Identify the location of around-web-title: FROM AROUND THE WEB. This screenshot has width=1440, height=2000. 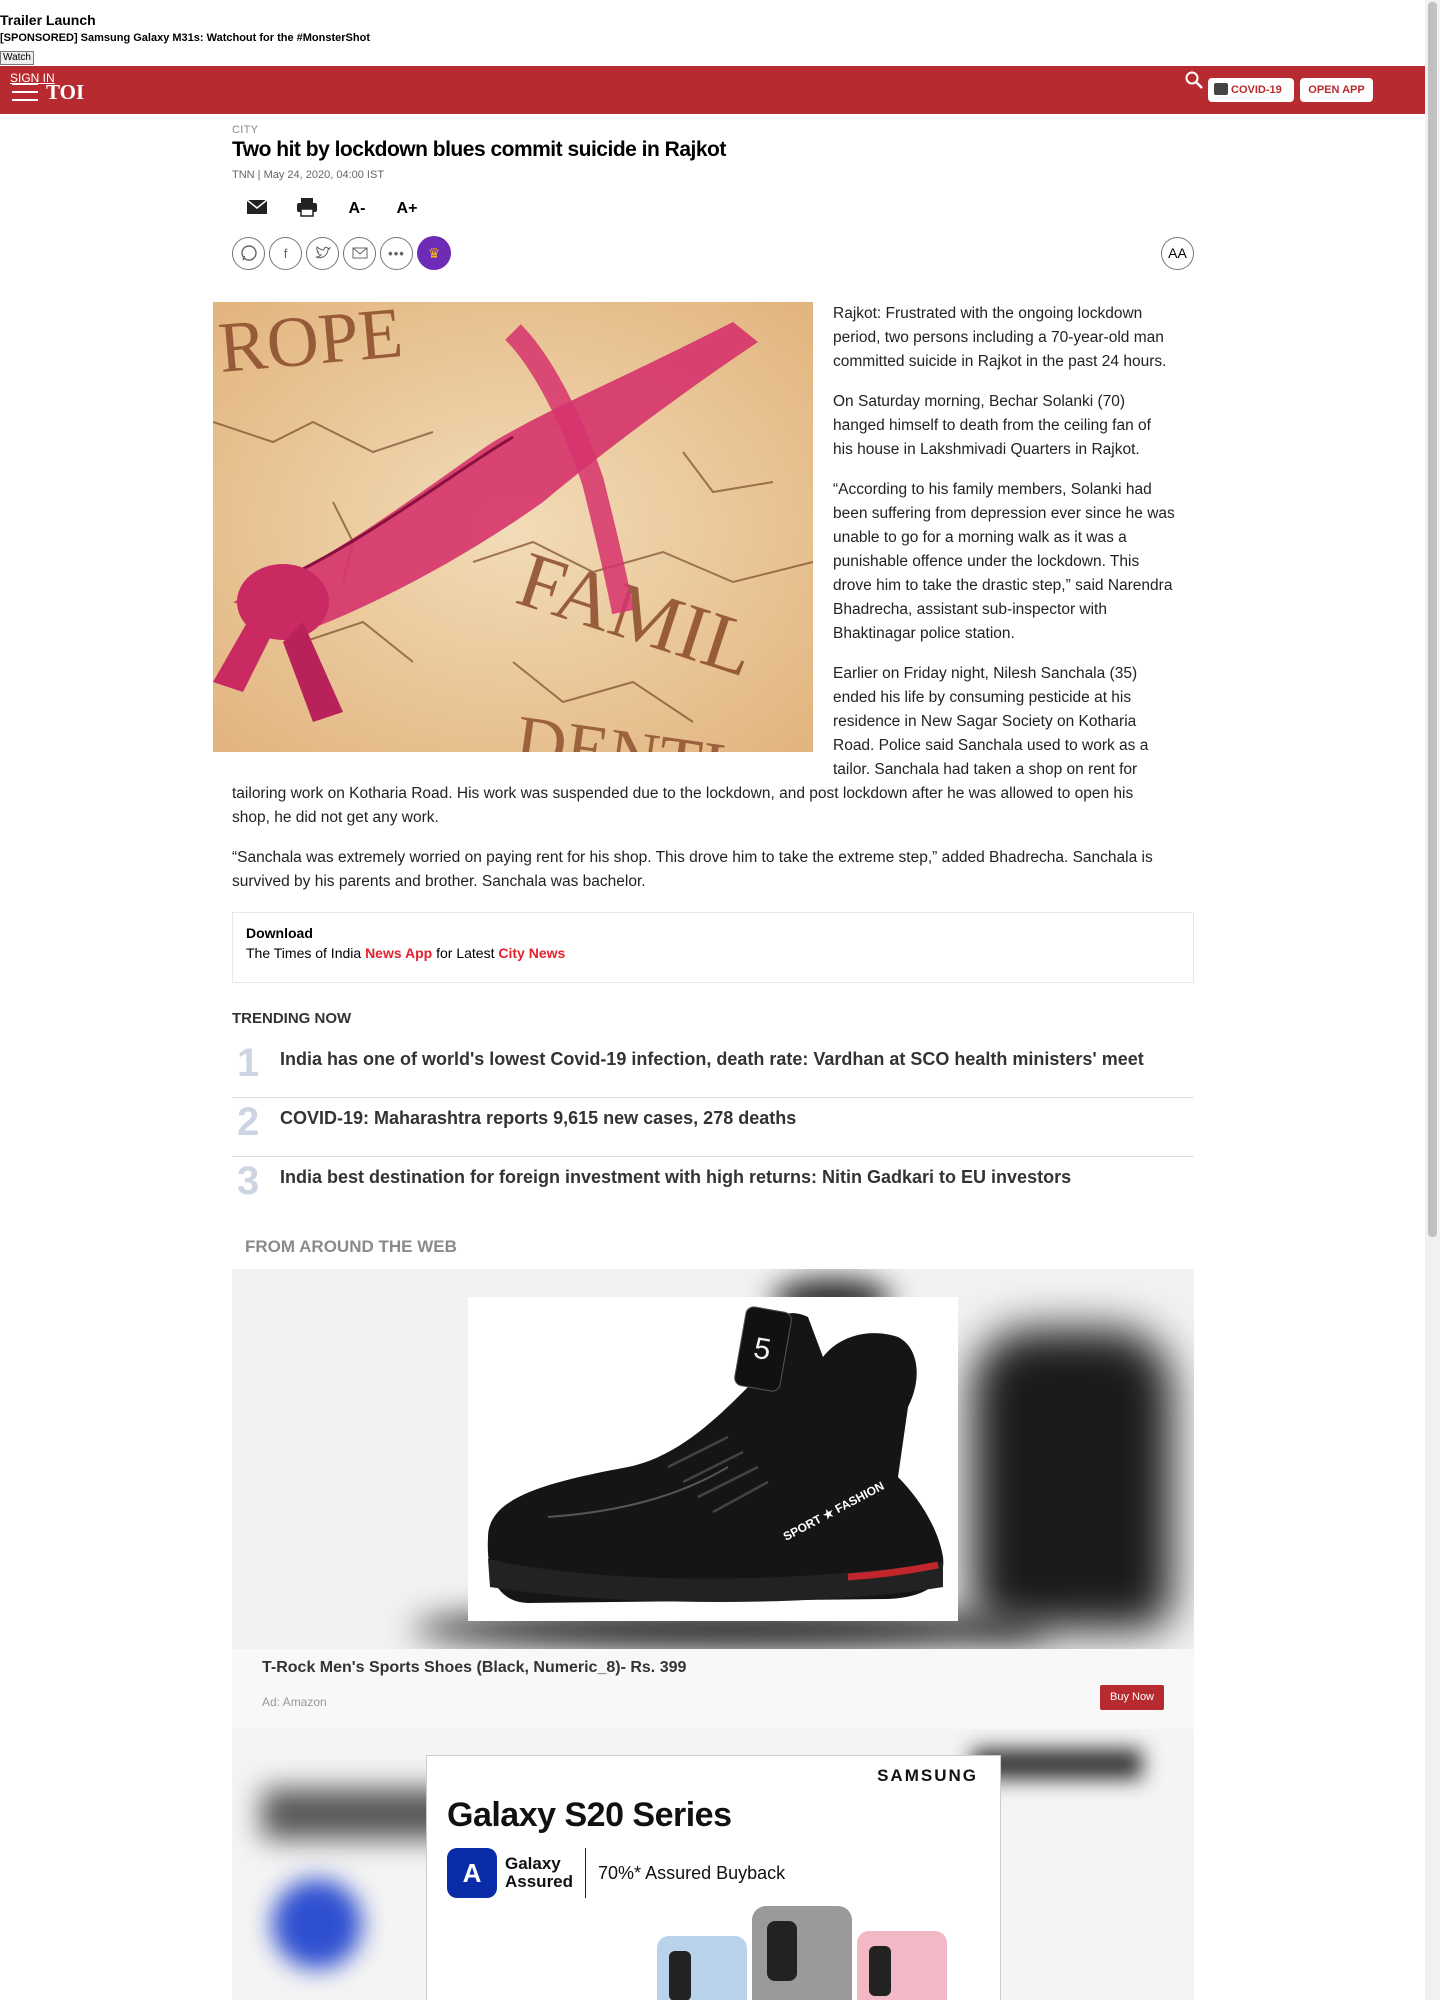
(351, 1246).